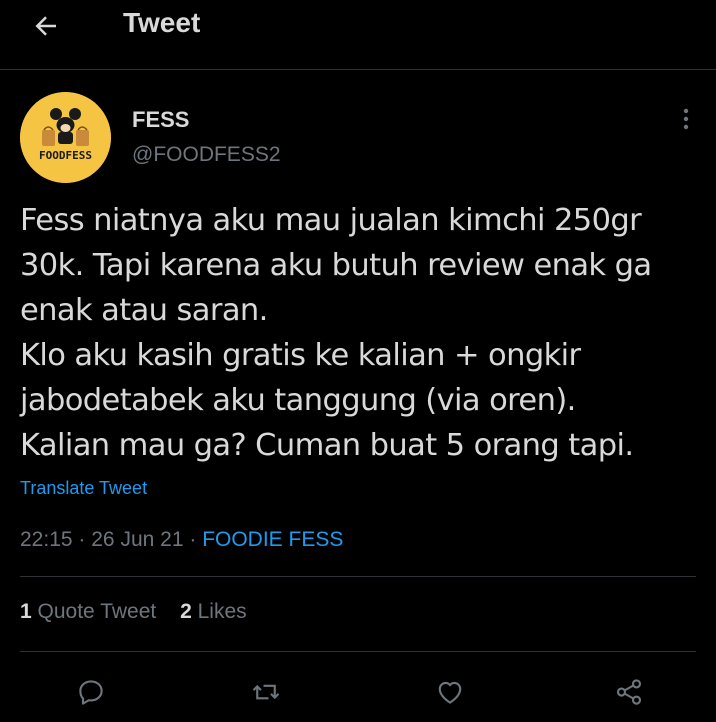 This screenshot has width=716, height=722. Describe the element at coordinates (162, 22) in the screenshot. I see `page-title: Tweet` at that location.